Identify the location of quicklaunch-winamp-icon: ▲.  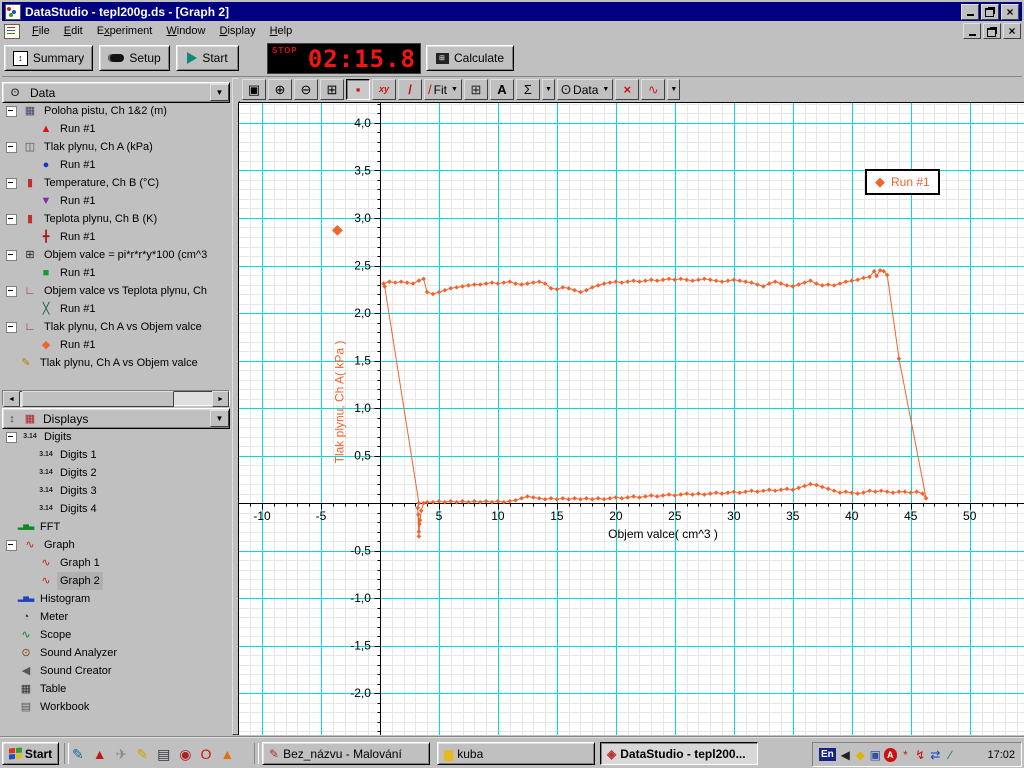
(227, 754).